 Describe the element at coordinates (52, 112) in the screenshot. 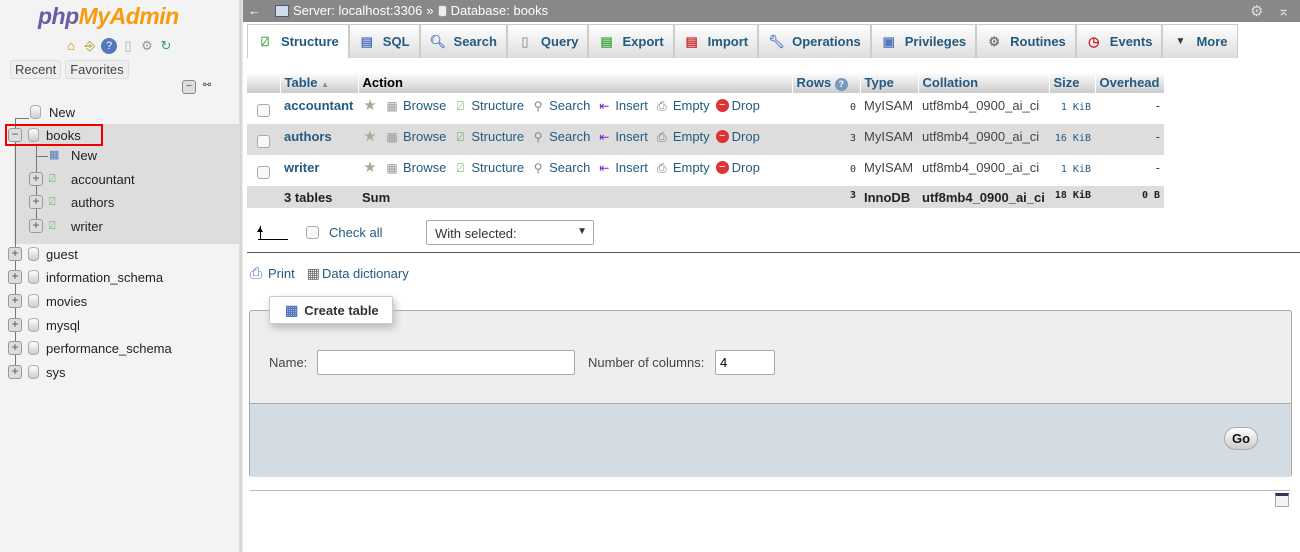

I see `tree-item-new-database: New` at that location.